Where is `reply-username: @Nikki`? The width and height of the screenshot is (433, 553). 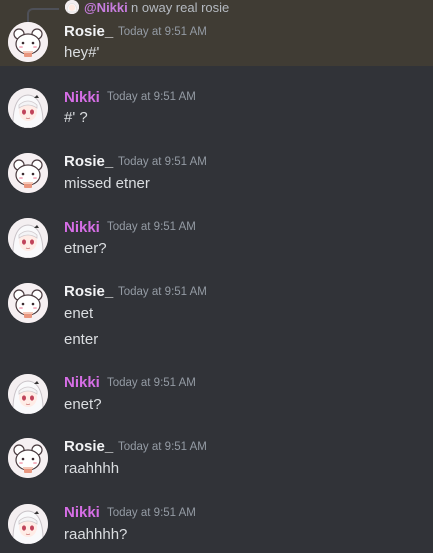
reply-username: @Nikki is located at coordinates (106, 7).